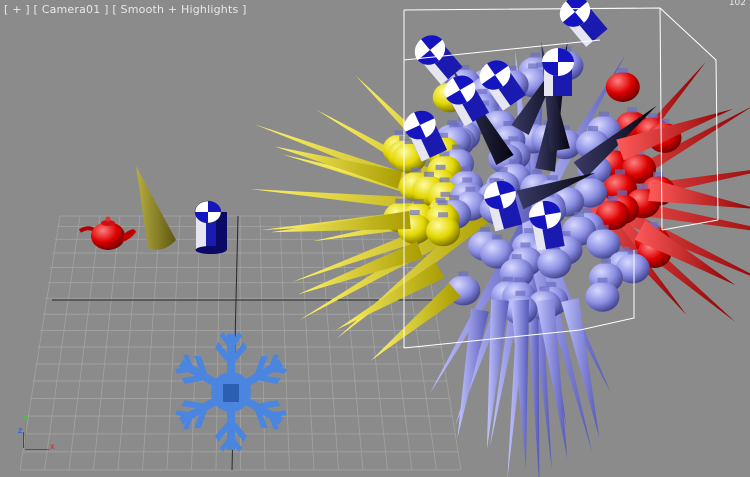 The image size is (750, 477). Describe the element at coordinates (71, 9) in the screenshot. I see `viewport-camera-menu: [ Camera01 ]` at that location.